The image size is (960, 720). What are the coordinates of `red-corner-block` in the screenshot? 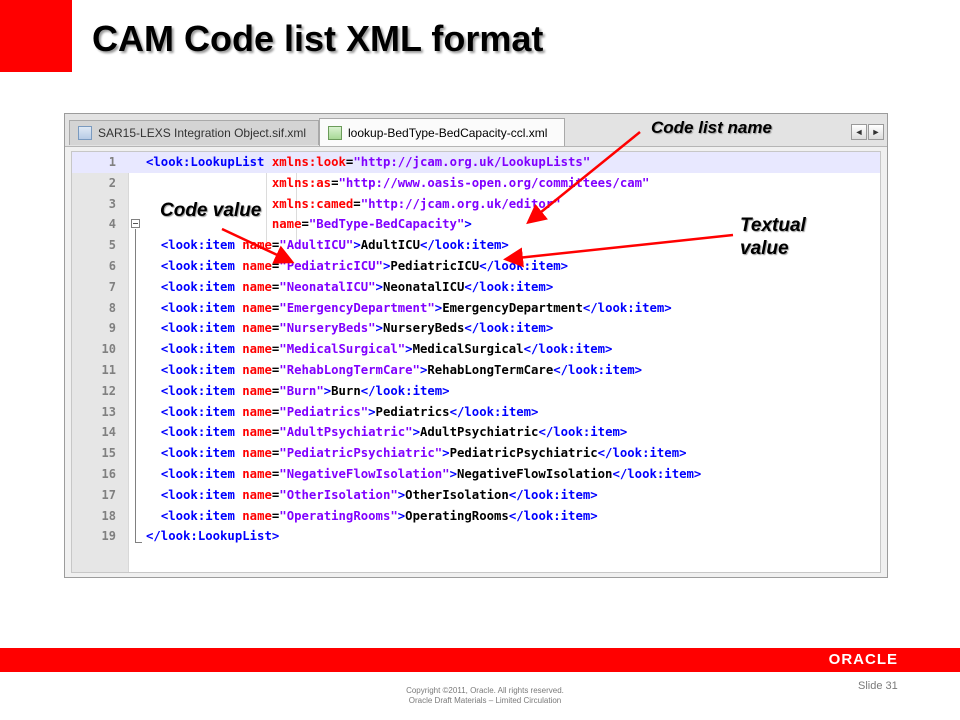 It's located at (36, 36).